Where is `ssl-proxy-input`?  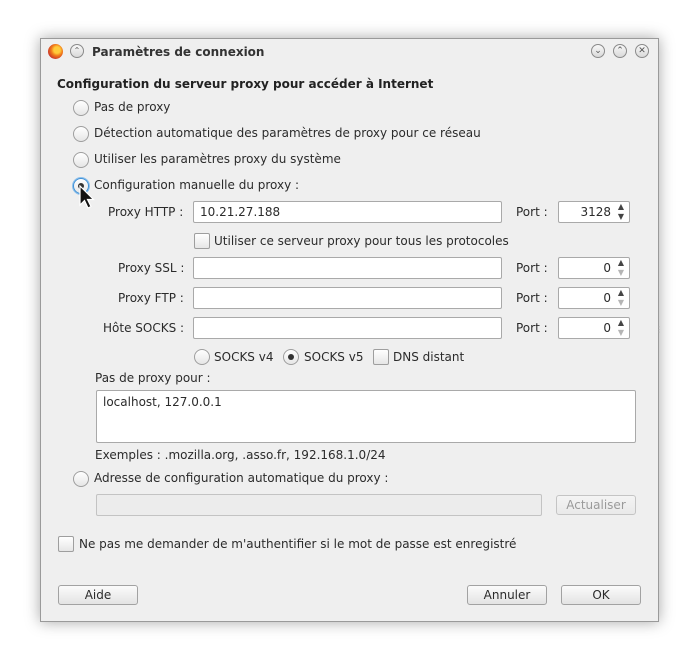 ssl-proxy-input is located at coordinates (347, 268).